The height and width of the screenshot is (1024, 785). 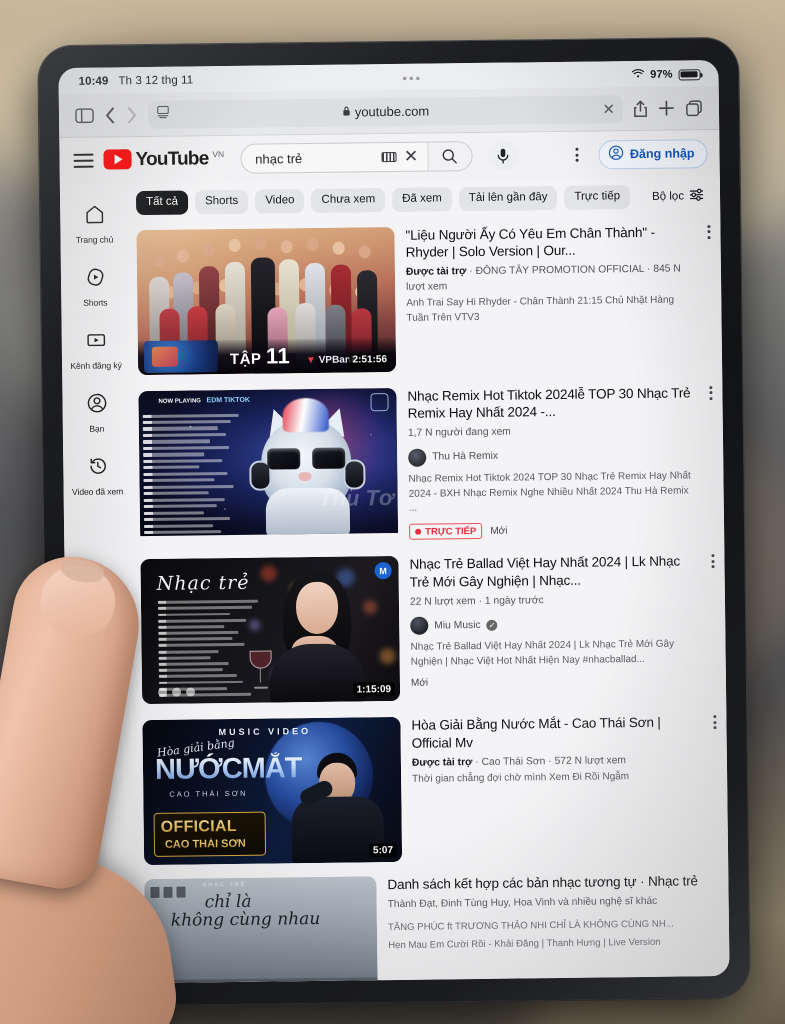 I want to click on chip-chua-xem: Chưa xem, so click(x=348, y=200).